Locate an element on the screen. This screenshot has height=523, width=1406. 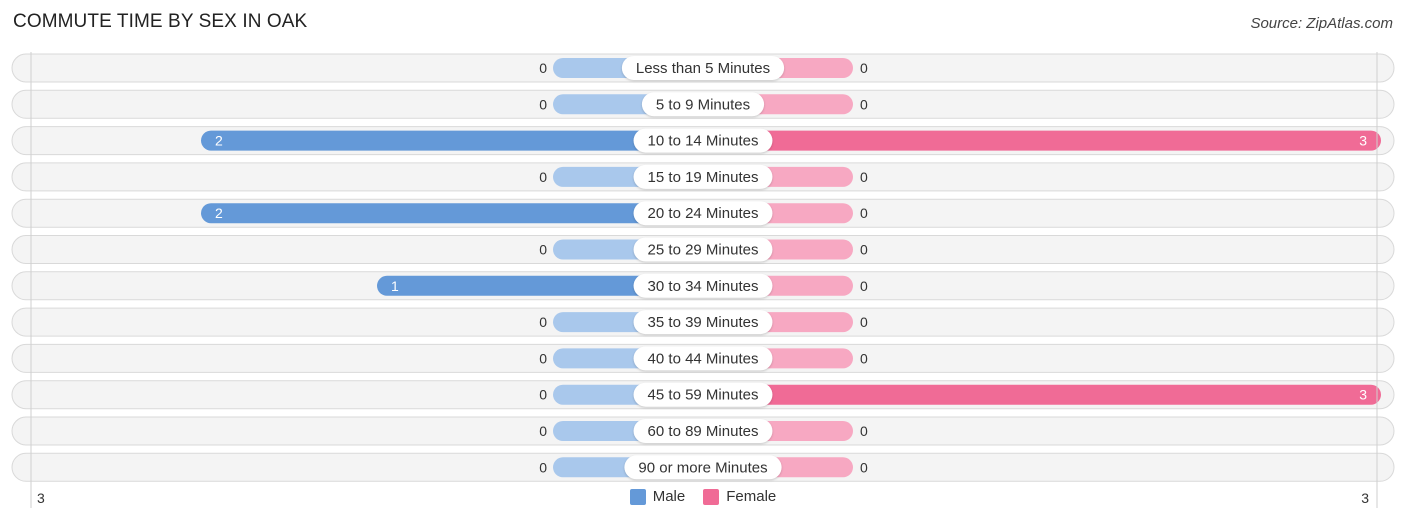
legend-item-female: Female is located at coordinates (739, 496).